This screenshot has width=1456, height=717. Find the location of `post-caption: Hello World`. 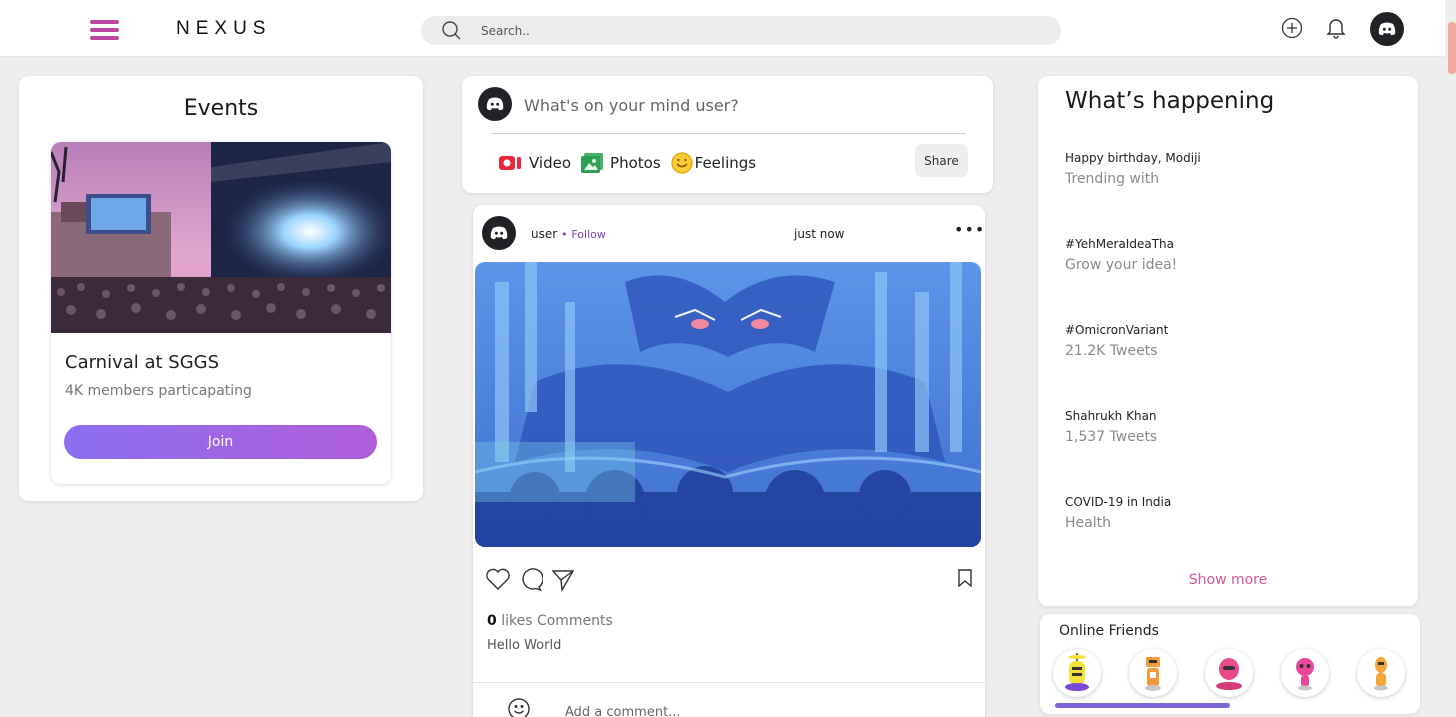

post-caption: Hello World is located at coordinates (524, 645).